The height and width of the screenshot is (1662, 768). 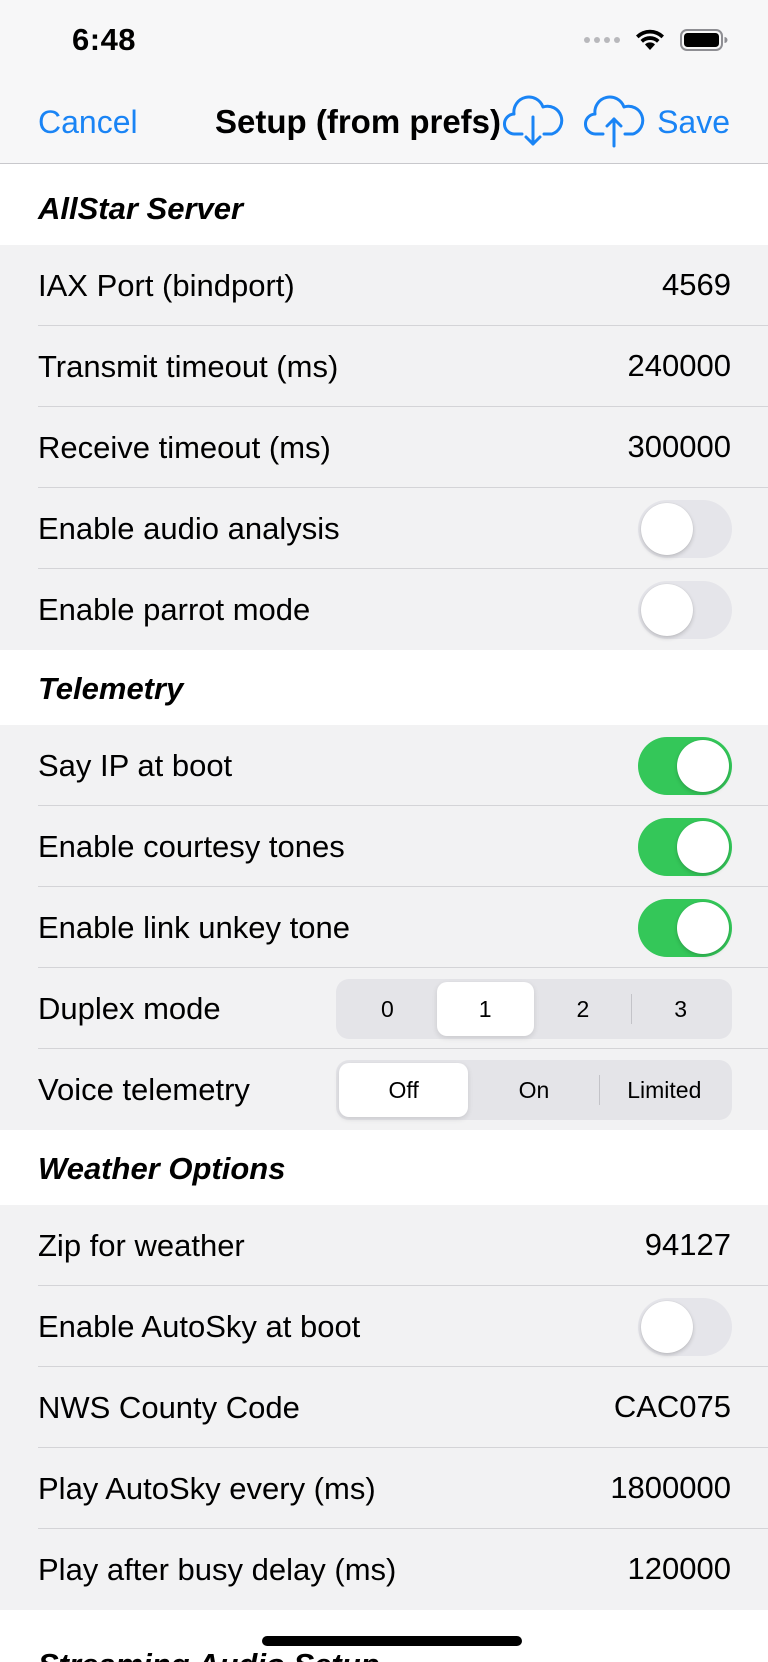 I want to click on receive-timeout-row: Receive timeout (ms) 300000, so click(x=384, y=447).